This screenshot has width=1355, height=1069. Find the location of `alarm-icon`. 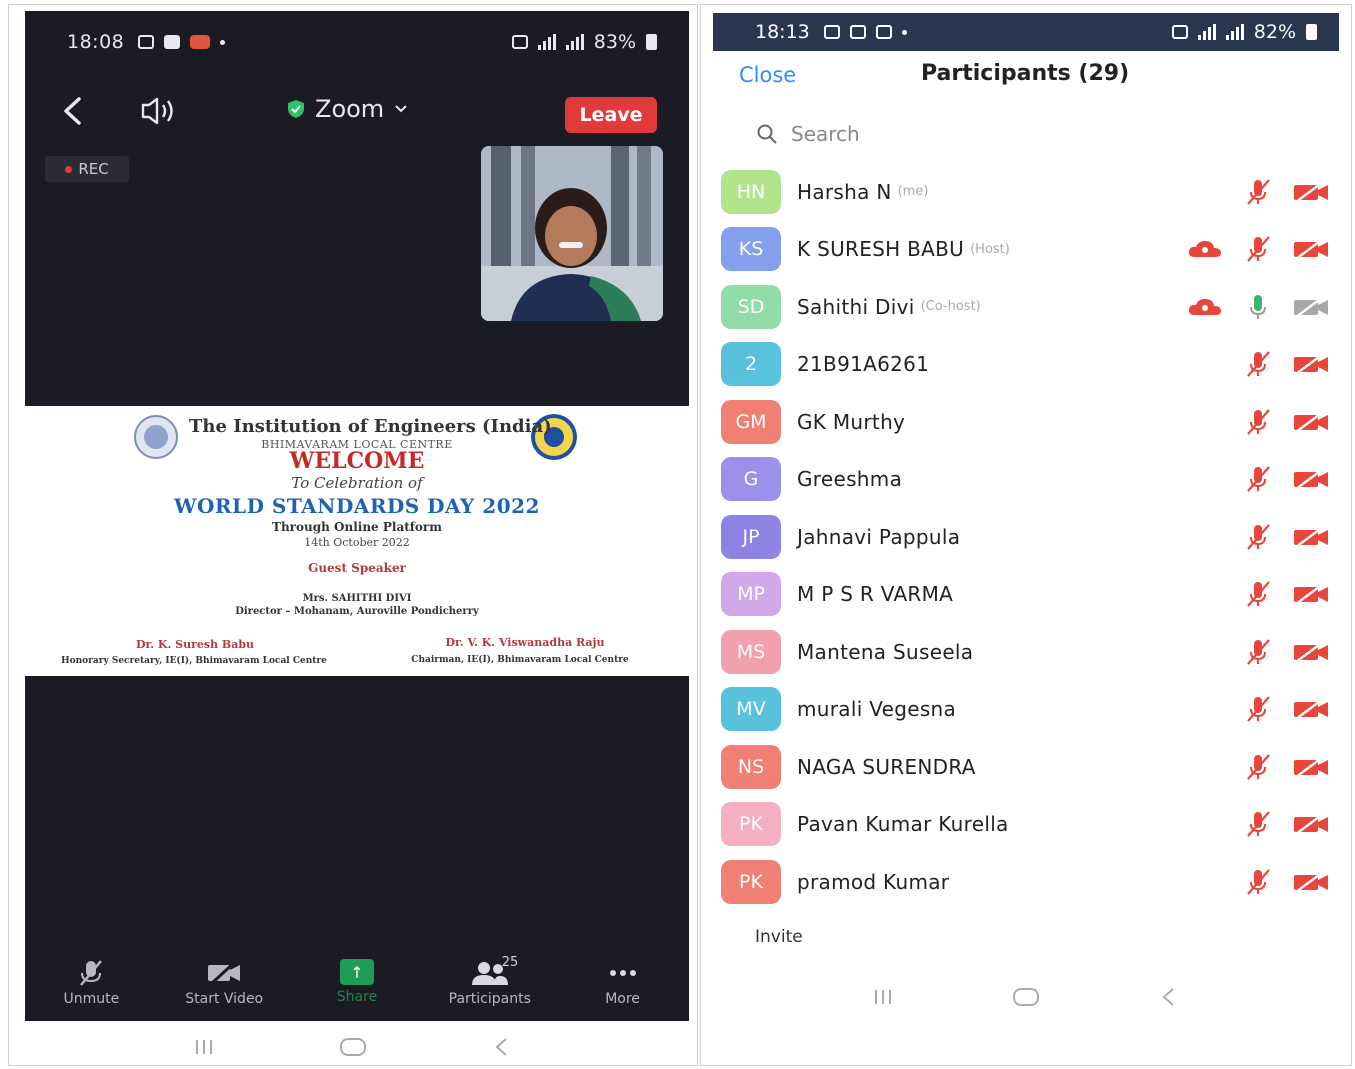

alarm-icon is located at coordinates (519, 42).